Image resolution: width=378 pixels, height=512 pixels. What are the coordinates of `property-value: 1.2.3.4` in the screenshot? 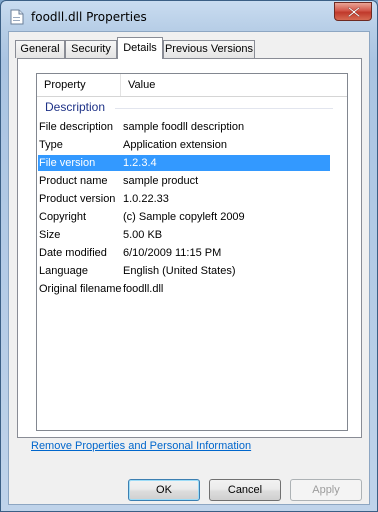 It's located at (140, 163).